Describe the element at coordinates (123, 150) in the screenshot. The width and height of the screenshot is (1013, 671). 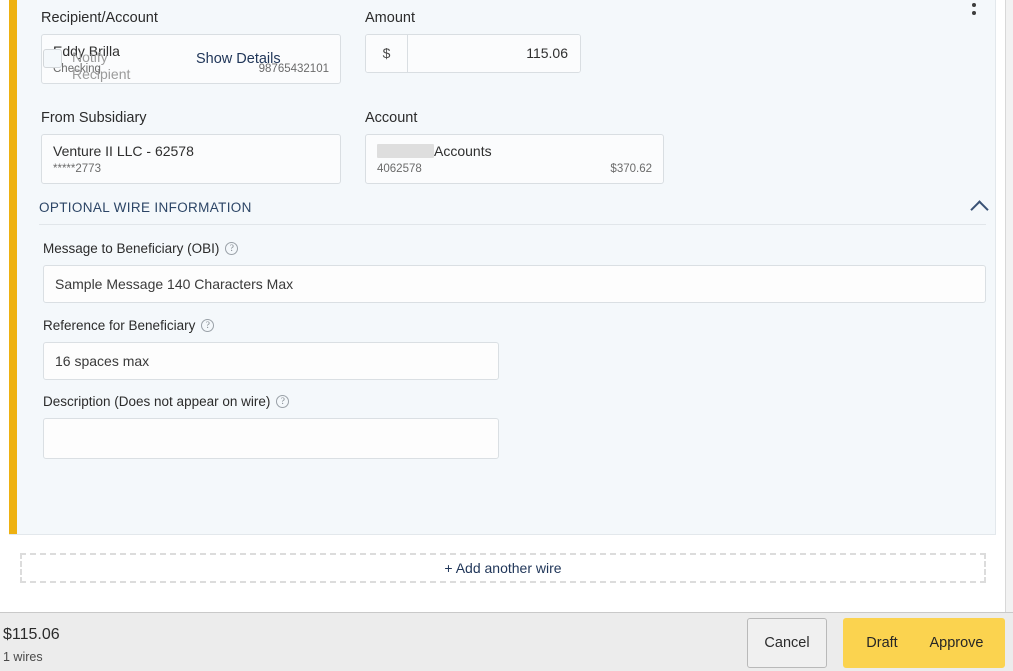
I see `from-subsidiary-name: Venture II LLC - 62578` at that location.